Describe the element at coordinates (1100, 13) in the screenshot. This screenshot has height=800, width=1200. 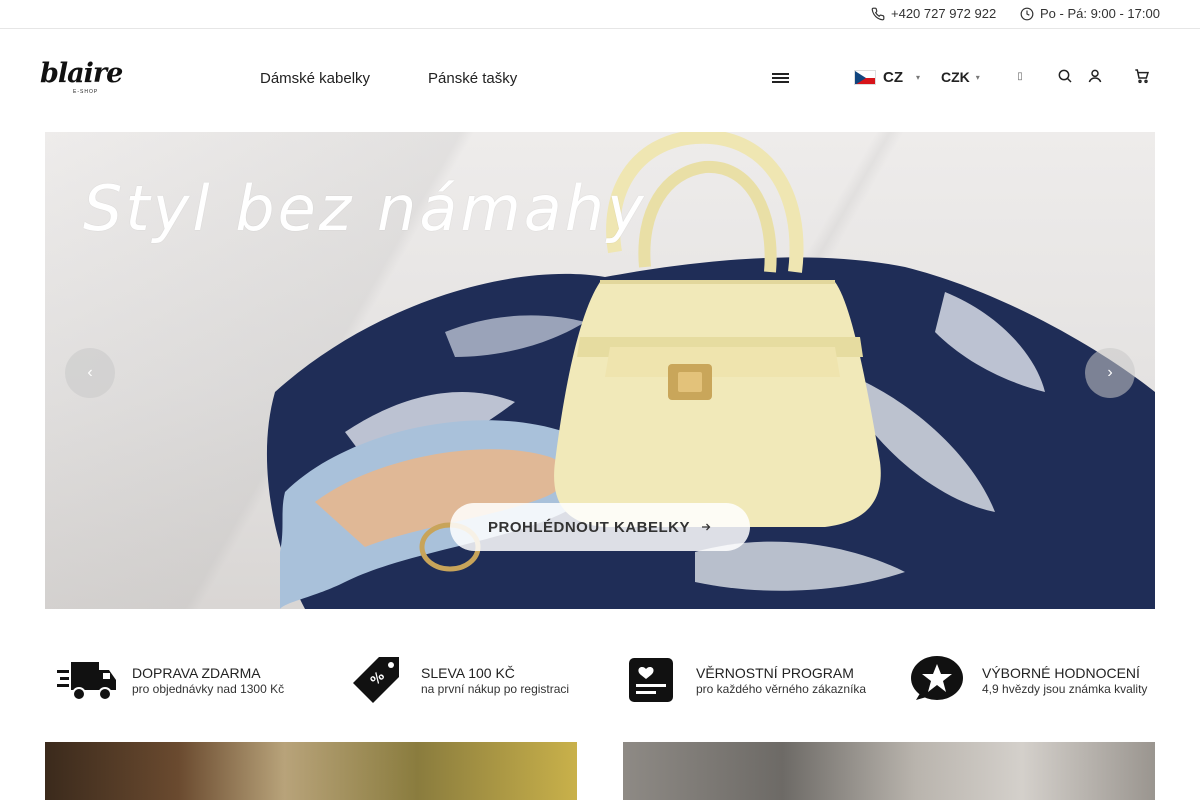
I see `opening-hours-text: Po - Pá: 9:00 - 17:00` at that location.